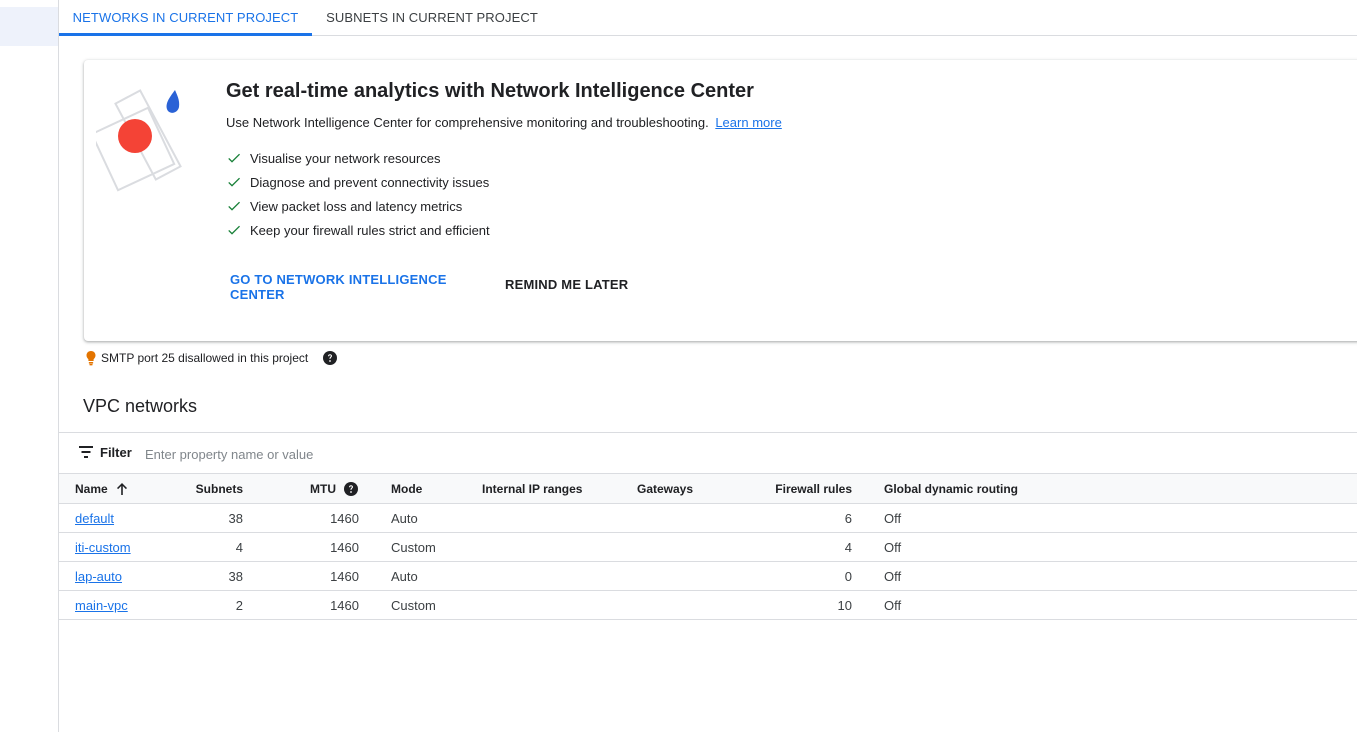 This screenshot has height=732, width=1357. Describe the element at coordinates (813, 488) in the screenshot. I see `column-header-firewall-rules: Firewall rules` at that location.